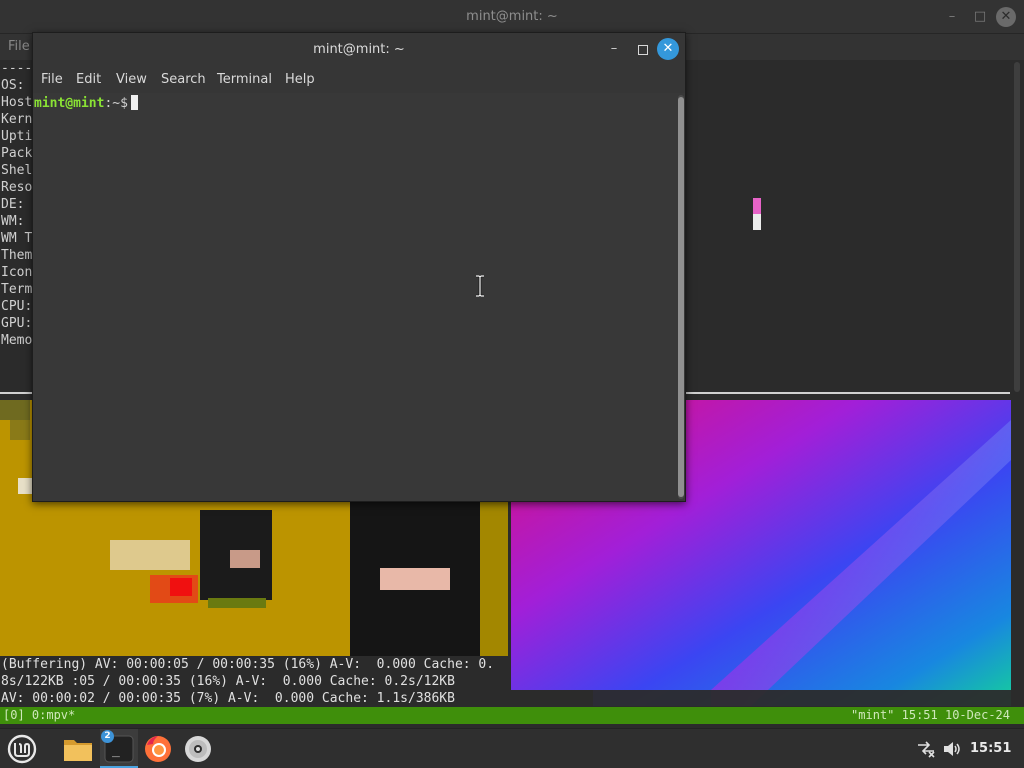  I want to click on menu-file: File, so click(52, 79).